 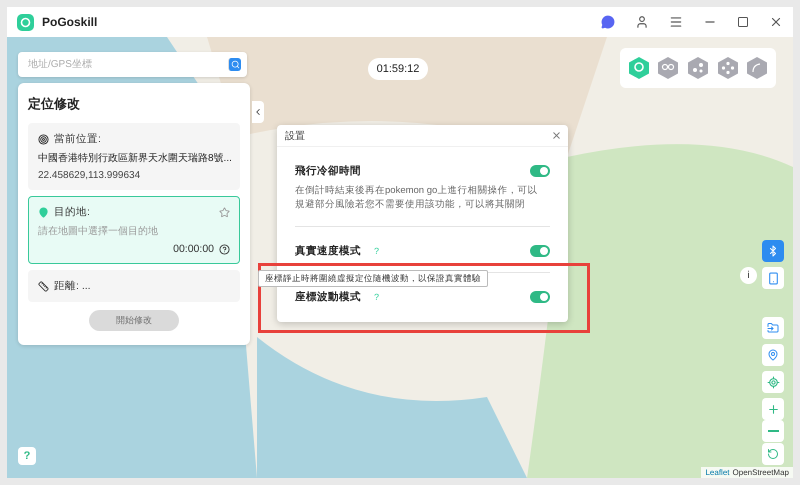 I want to click on phone-button, so click(x=773, y=278).